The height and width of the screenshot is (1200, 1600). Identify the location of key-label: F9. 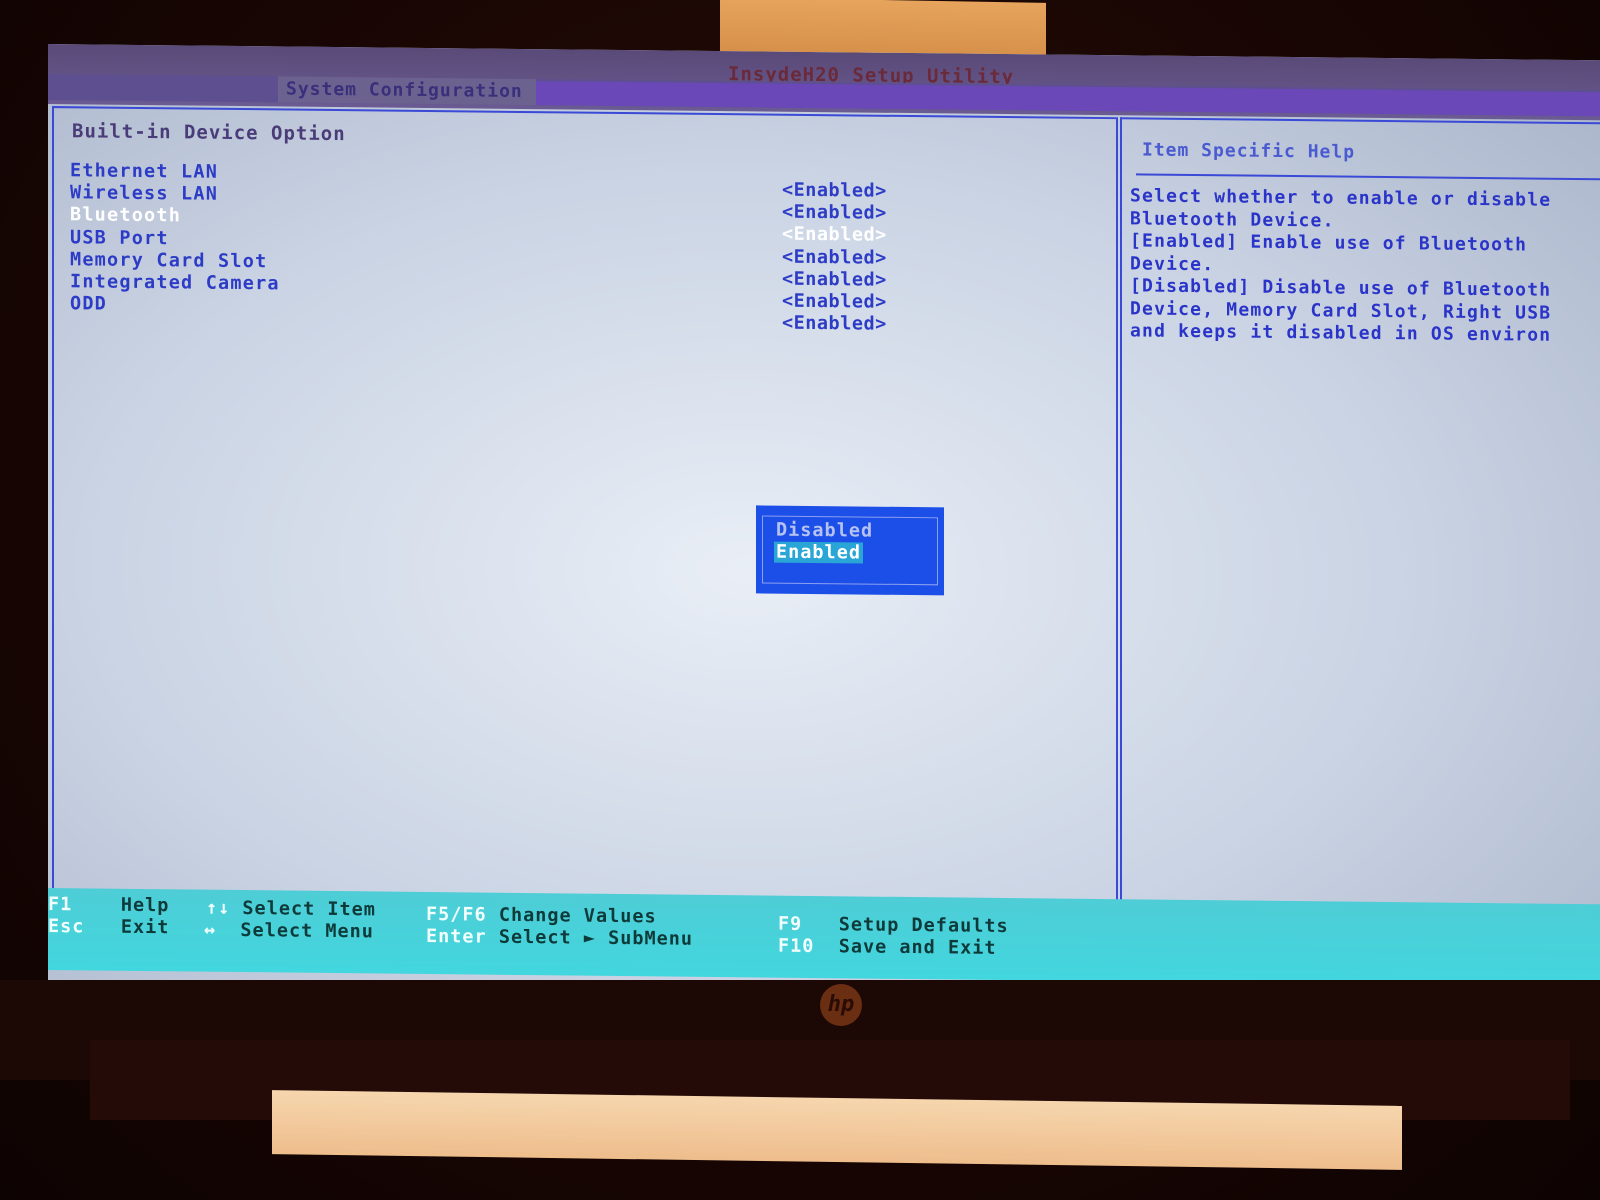
(790, 924).